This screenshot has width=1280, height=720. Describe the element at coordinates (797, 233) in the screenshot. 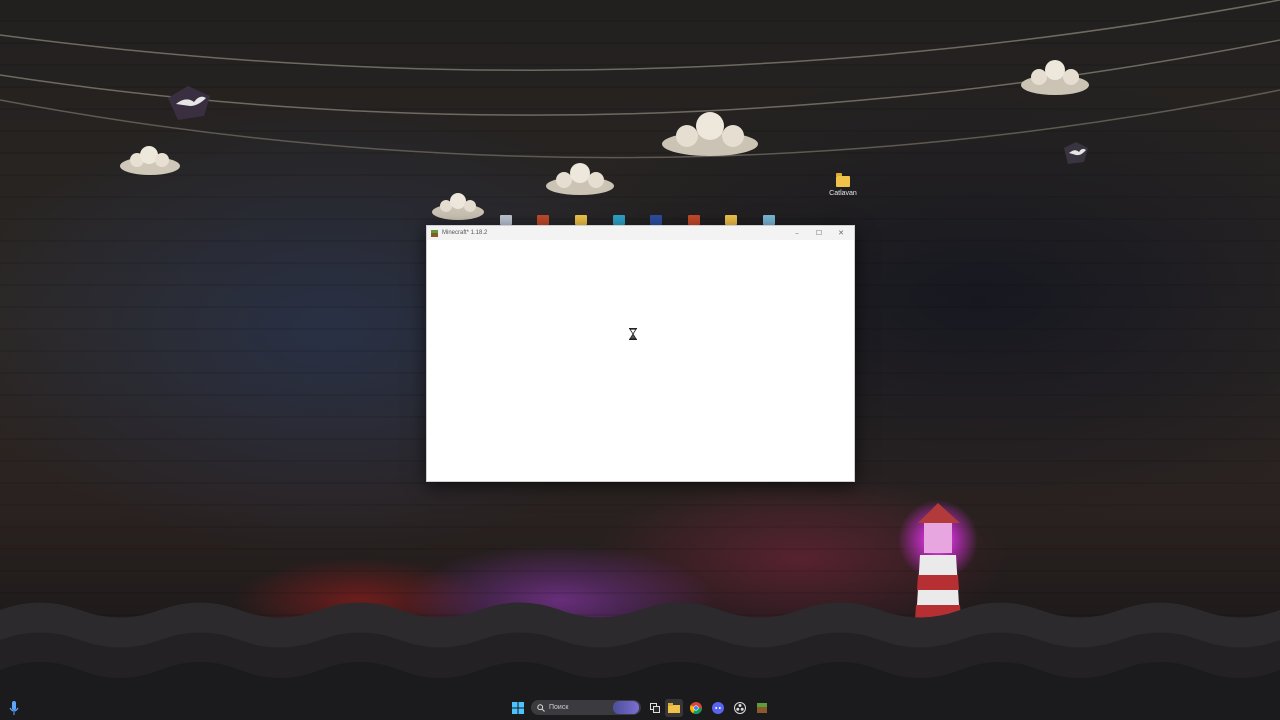

I see `minimize-button: –` at that location.